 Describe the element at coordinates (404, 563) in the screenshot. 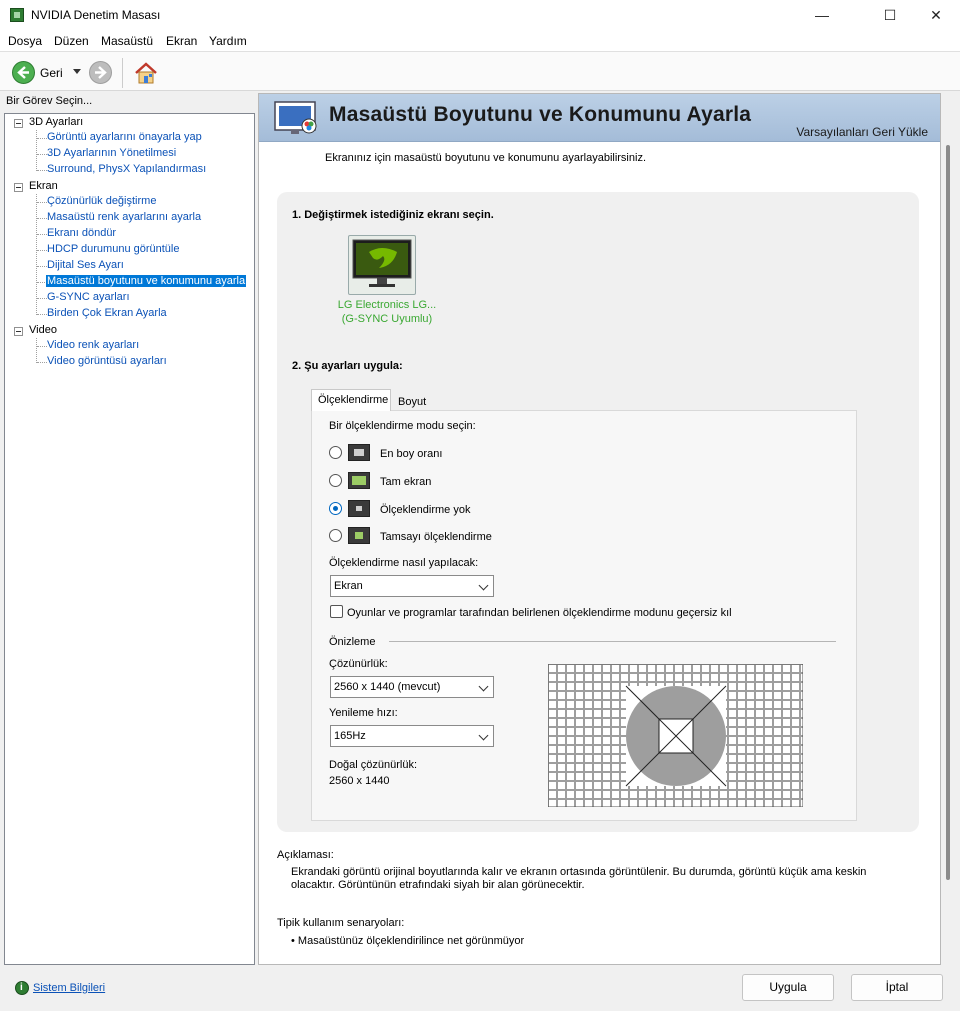

I see `perform-scaling-label: Ölçeklendirme nasıl yapılacak:` at that location.